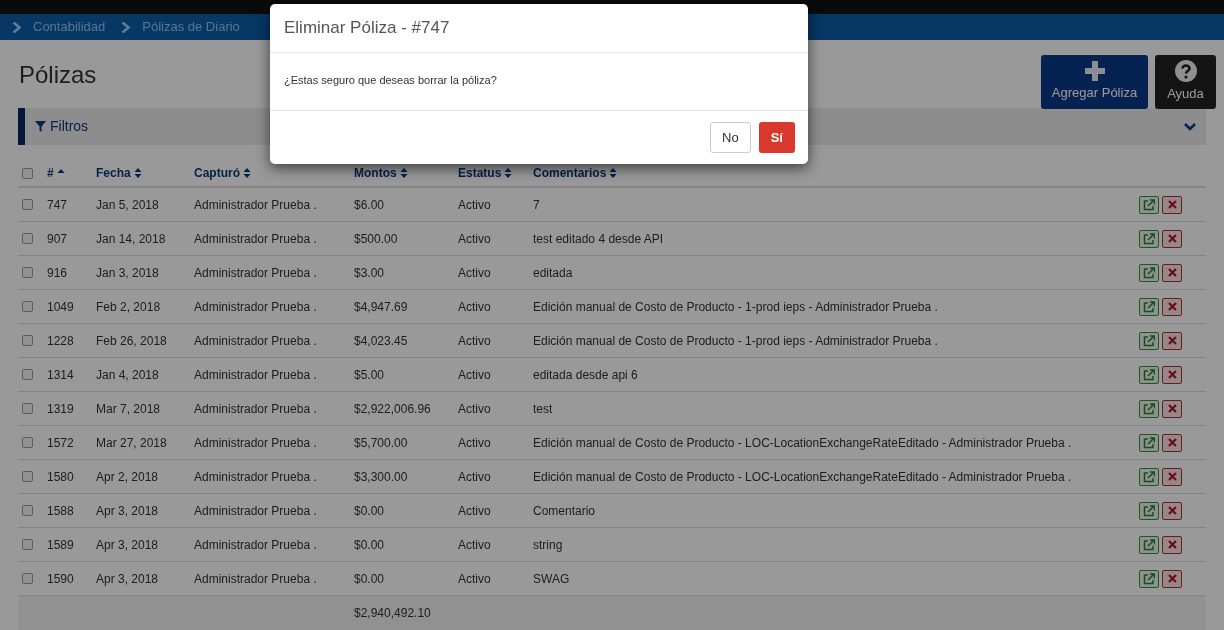 Image resolution: width=1224 pixels, height=630 pixels. Describe the element at coordinates (57, 272) in the screenshot. I see `table-cell: 916` at that location.